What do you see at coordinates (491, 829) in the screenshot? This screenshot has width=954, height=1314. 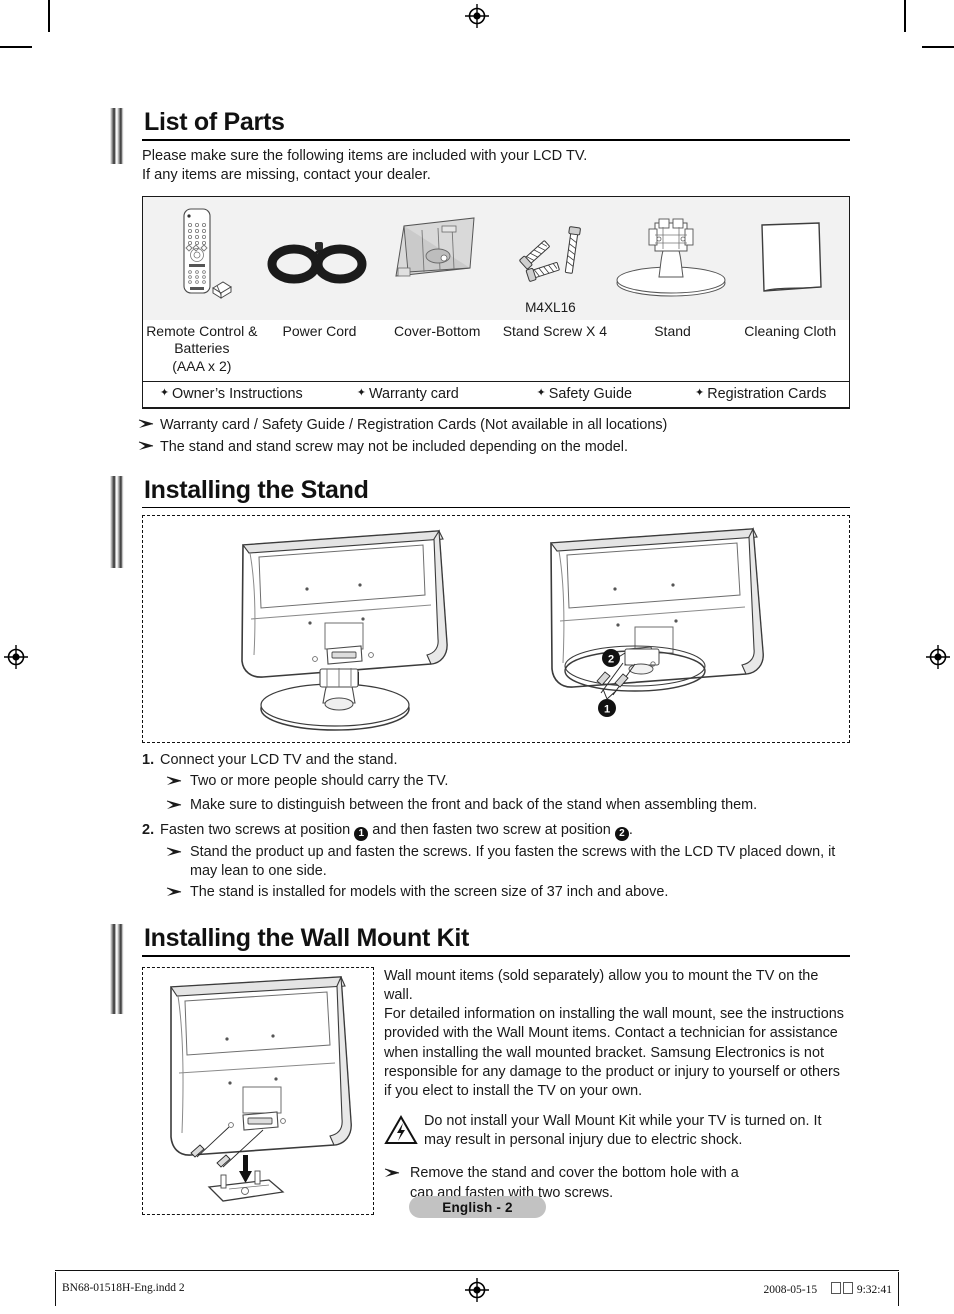 I see `step-text-part-b: and then fasten two screw at position` at bounding box center [491, 829].